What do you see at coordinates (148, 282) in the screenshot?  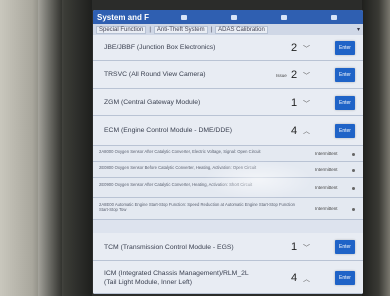 I see `module-name-line-2: (Tail Light Module, Inner Left)` at bounding box center [148, 282].